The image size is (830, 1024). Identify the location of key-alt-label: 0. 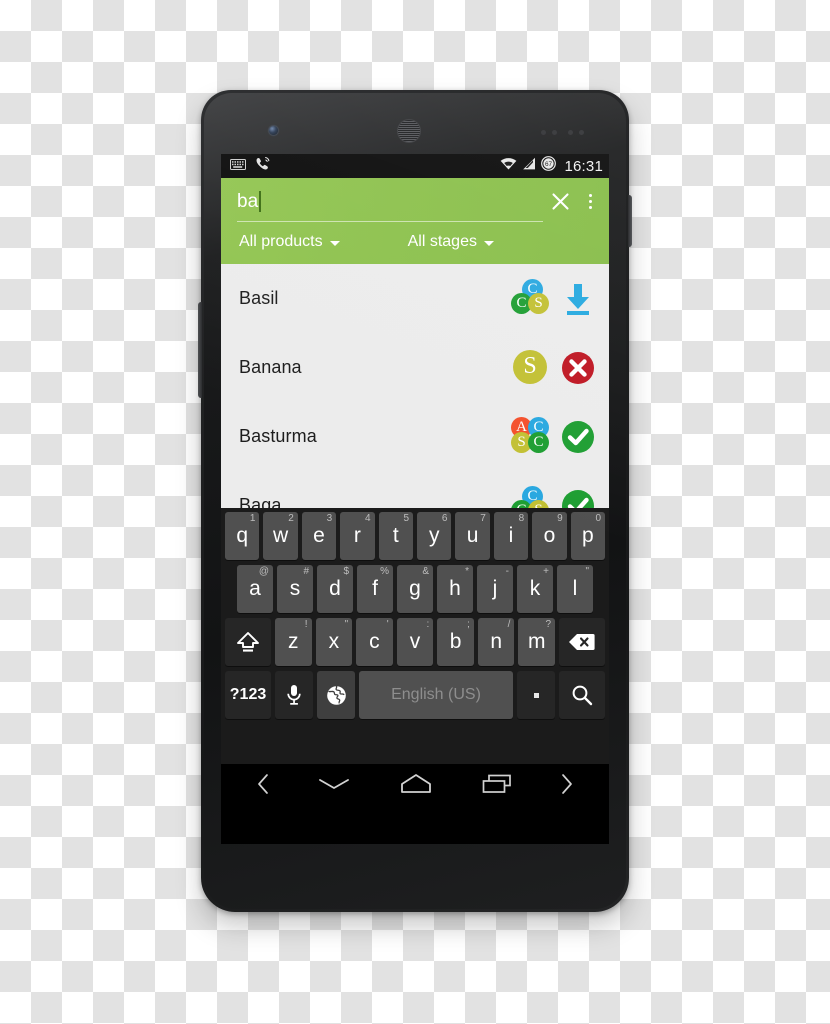
(598, 518).